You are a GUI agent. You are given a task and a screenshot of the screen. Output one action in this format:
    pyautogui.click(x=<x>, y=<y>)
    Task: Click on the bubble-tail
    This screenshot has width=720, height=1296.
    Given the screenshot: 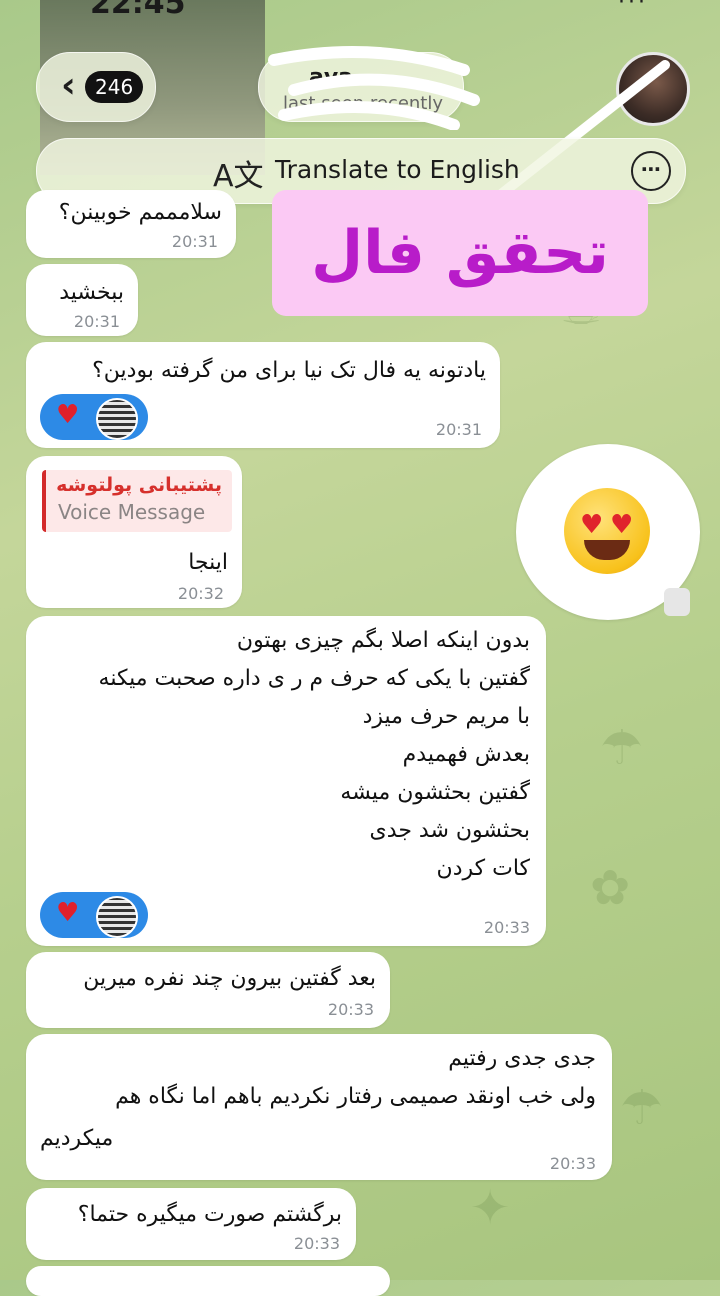 What is the action you would take?
    pyautogui.click(x=677, y=602)
    